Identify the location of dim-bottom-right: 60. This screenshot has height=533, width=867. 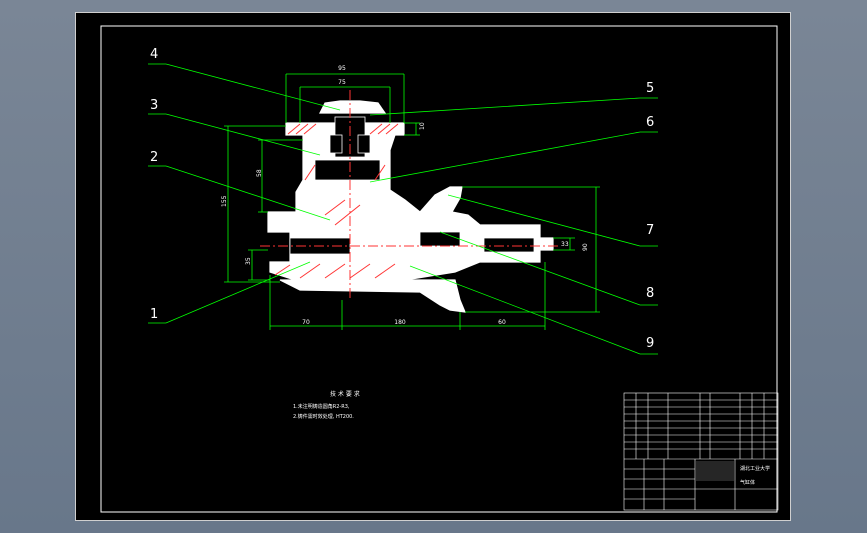
(502, 322).